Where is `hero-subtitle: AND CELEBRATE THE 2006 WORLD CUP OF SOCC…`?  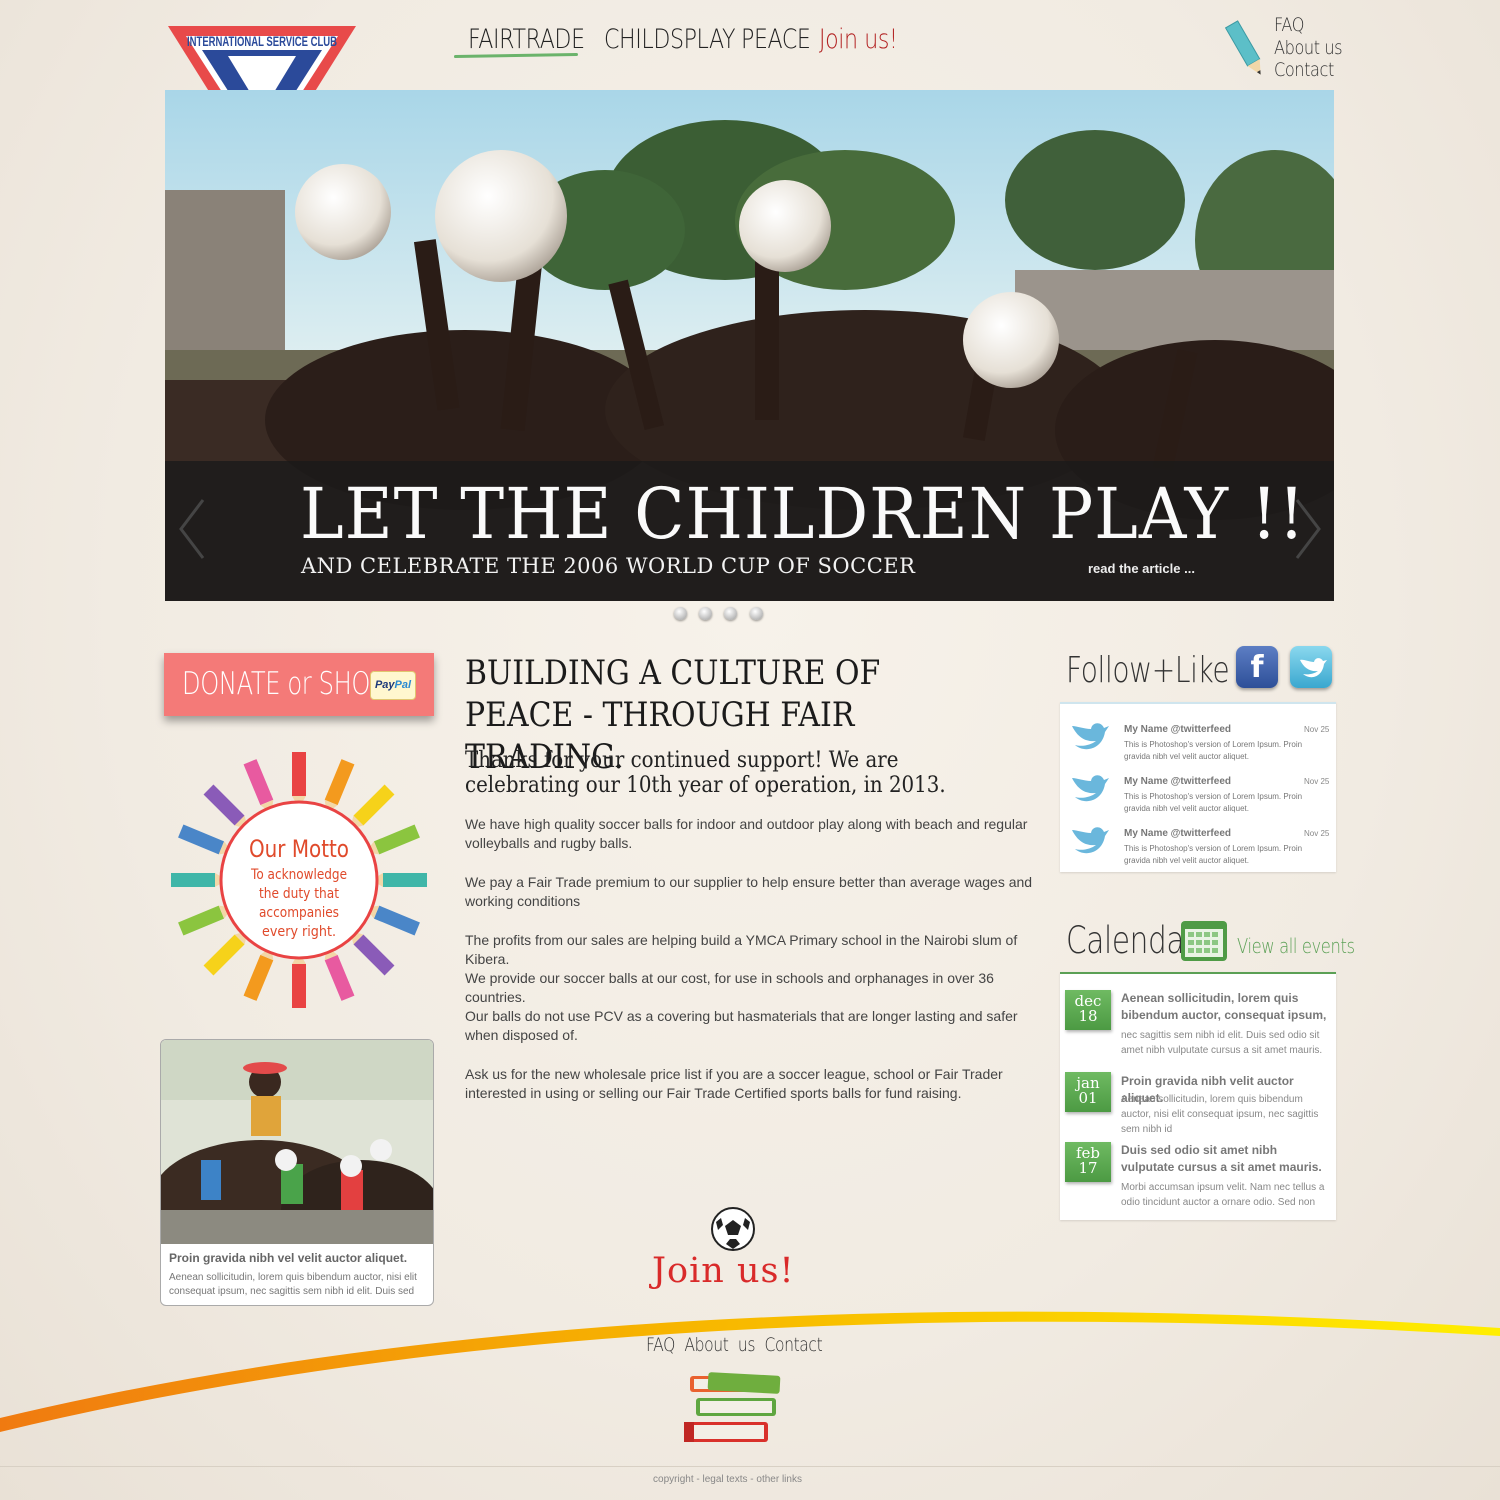 hero-subtitle: AND CELEBRATE THE 2006 WORLD CUP OF SOCC… is located at coordinates (608, 566).